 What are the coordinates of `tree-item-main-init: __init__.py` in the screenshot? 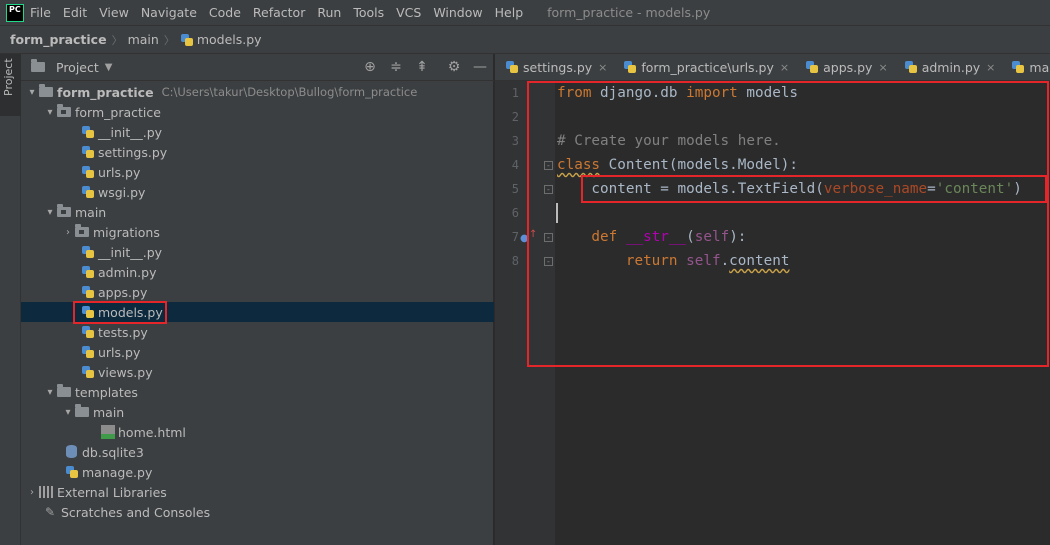 It's located at (257, 252).